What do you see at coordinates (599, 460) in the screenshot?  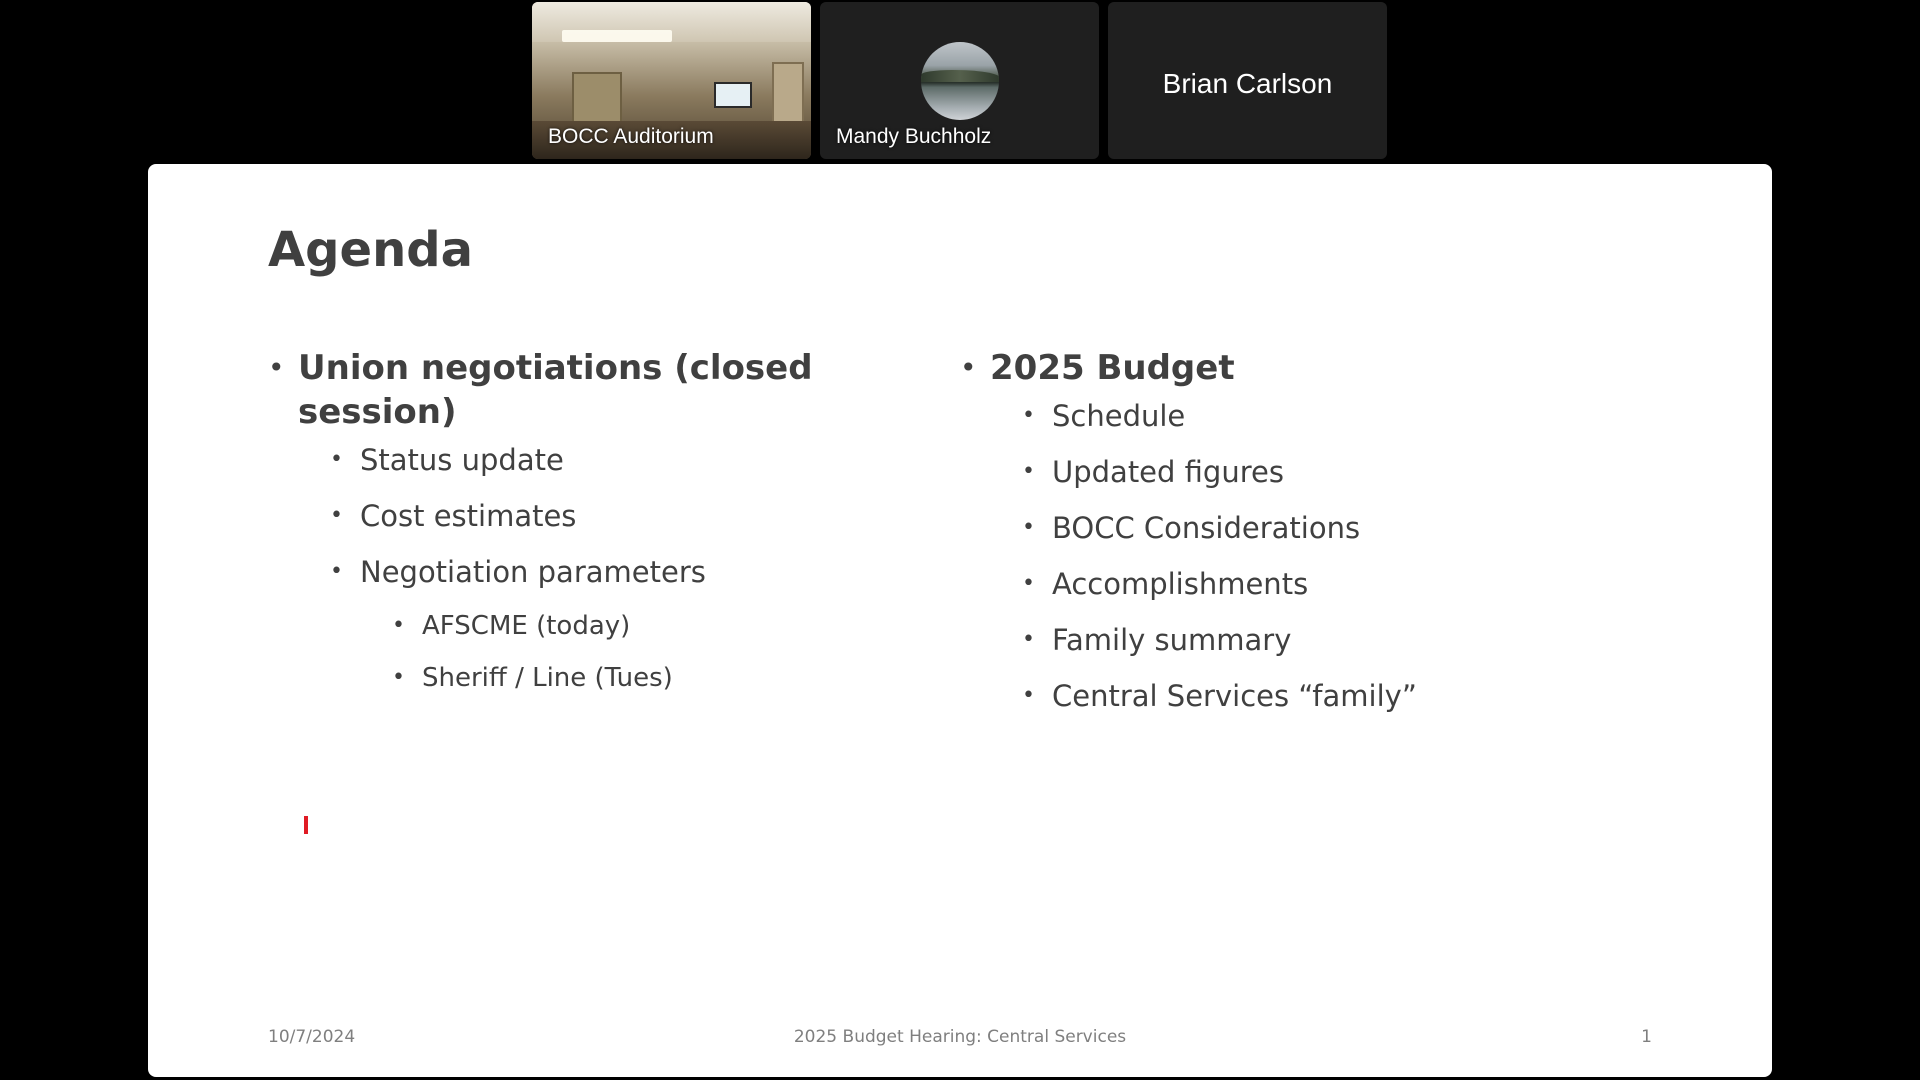 I see `list-item: • Status update` at bounding box center [599, 460].